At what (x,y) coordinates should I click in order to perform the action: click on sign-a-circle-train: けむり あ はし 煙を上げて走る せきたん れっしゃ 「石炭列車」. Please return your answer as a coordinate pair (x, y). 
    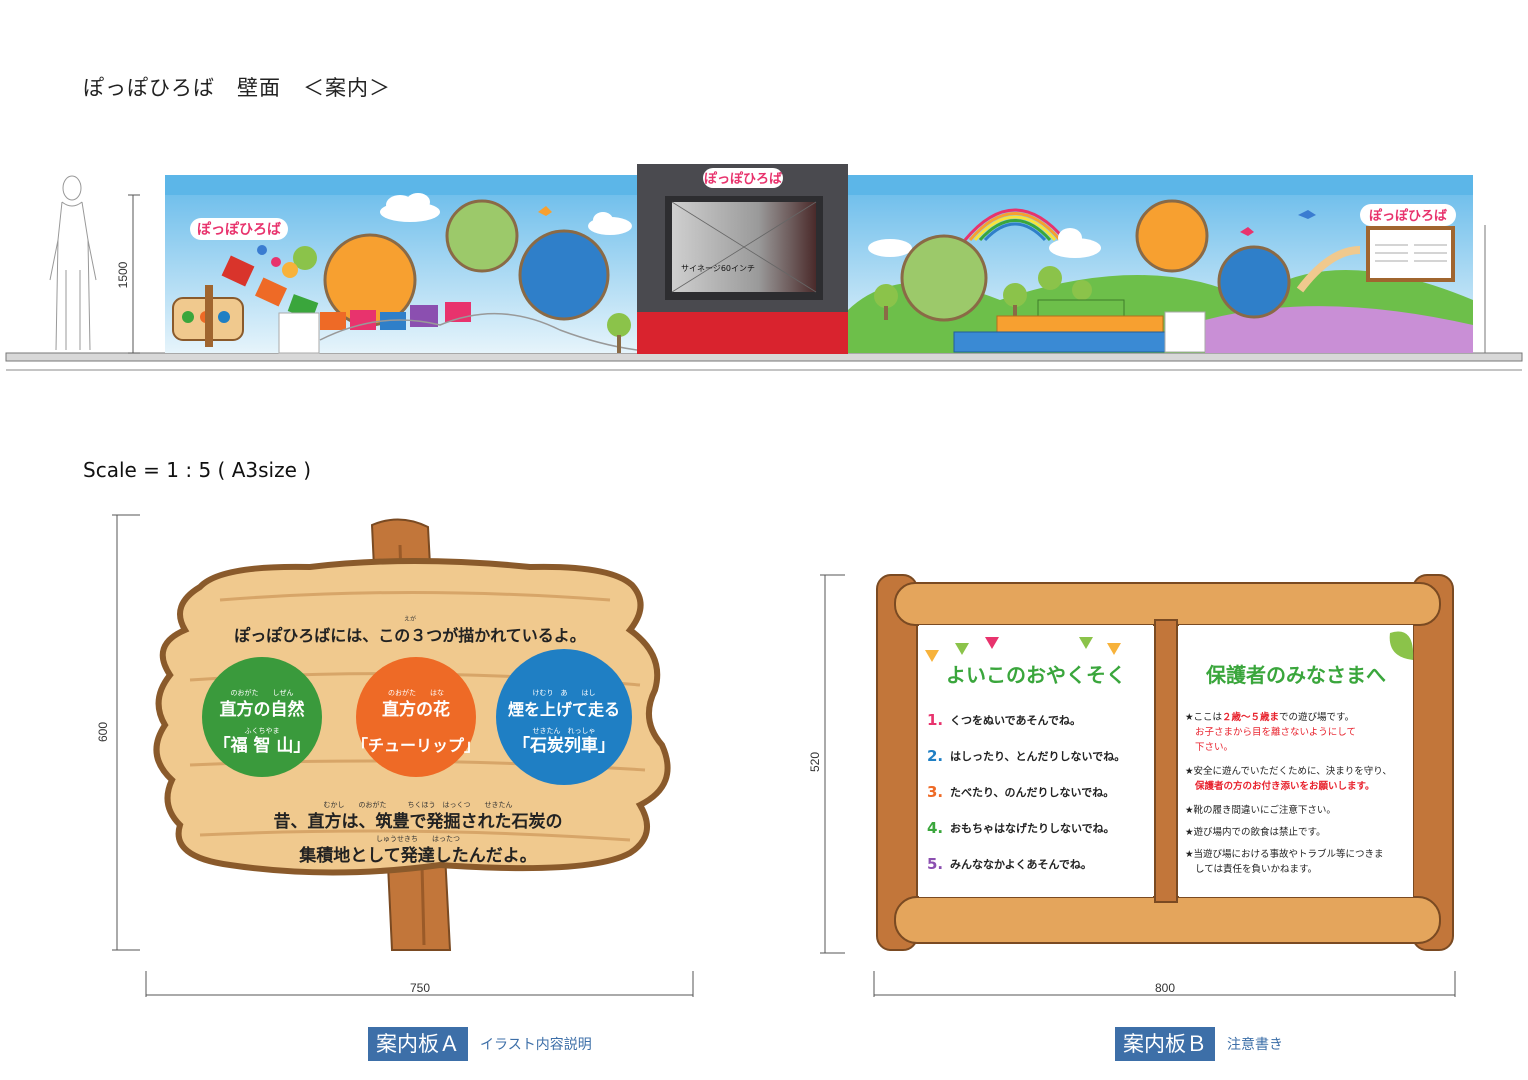
    Looking at the image, I should click on (564, 717).